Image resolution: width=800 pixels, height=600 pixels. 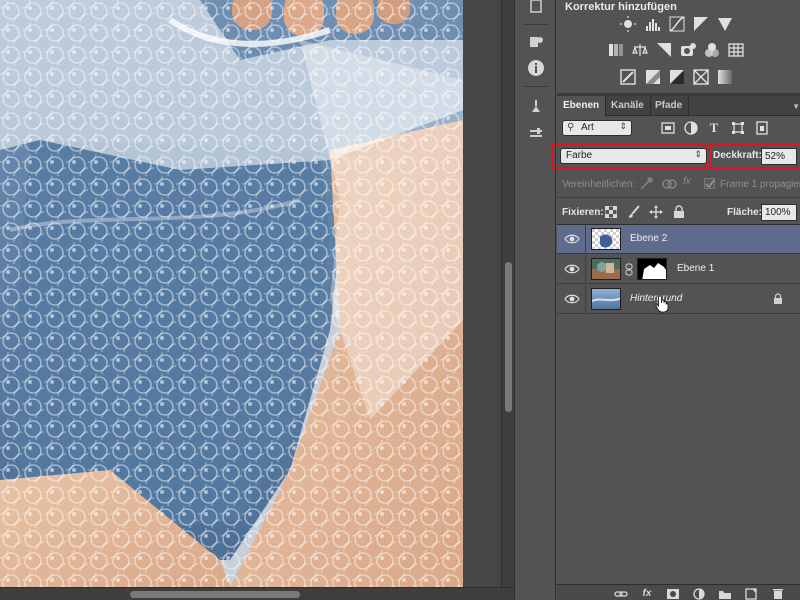 I want to click on black-white-icon, so click(x=664, y=50).